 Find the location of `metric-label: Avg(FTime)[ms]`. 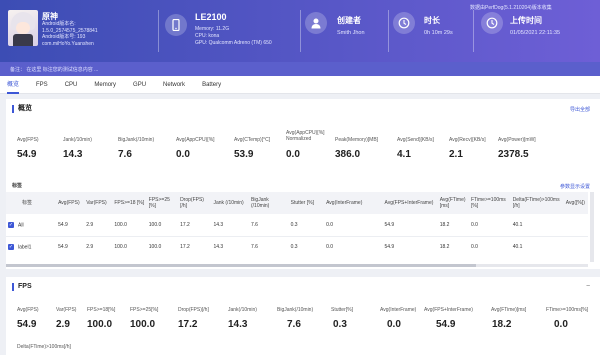

metric-label: Avg(FTime)[ms] is located at coordinates (509, 310).